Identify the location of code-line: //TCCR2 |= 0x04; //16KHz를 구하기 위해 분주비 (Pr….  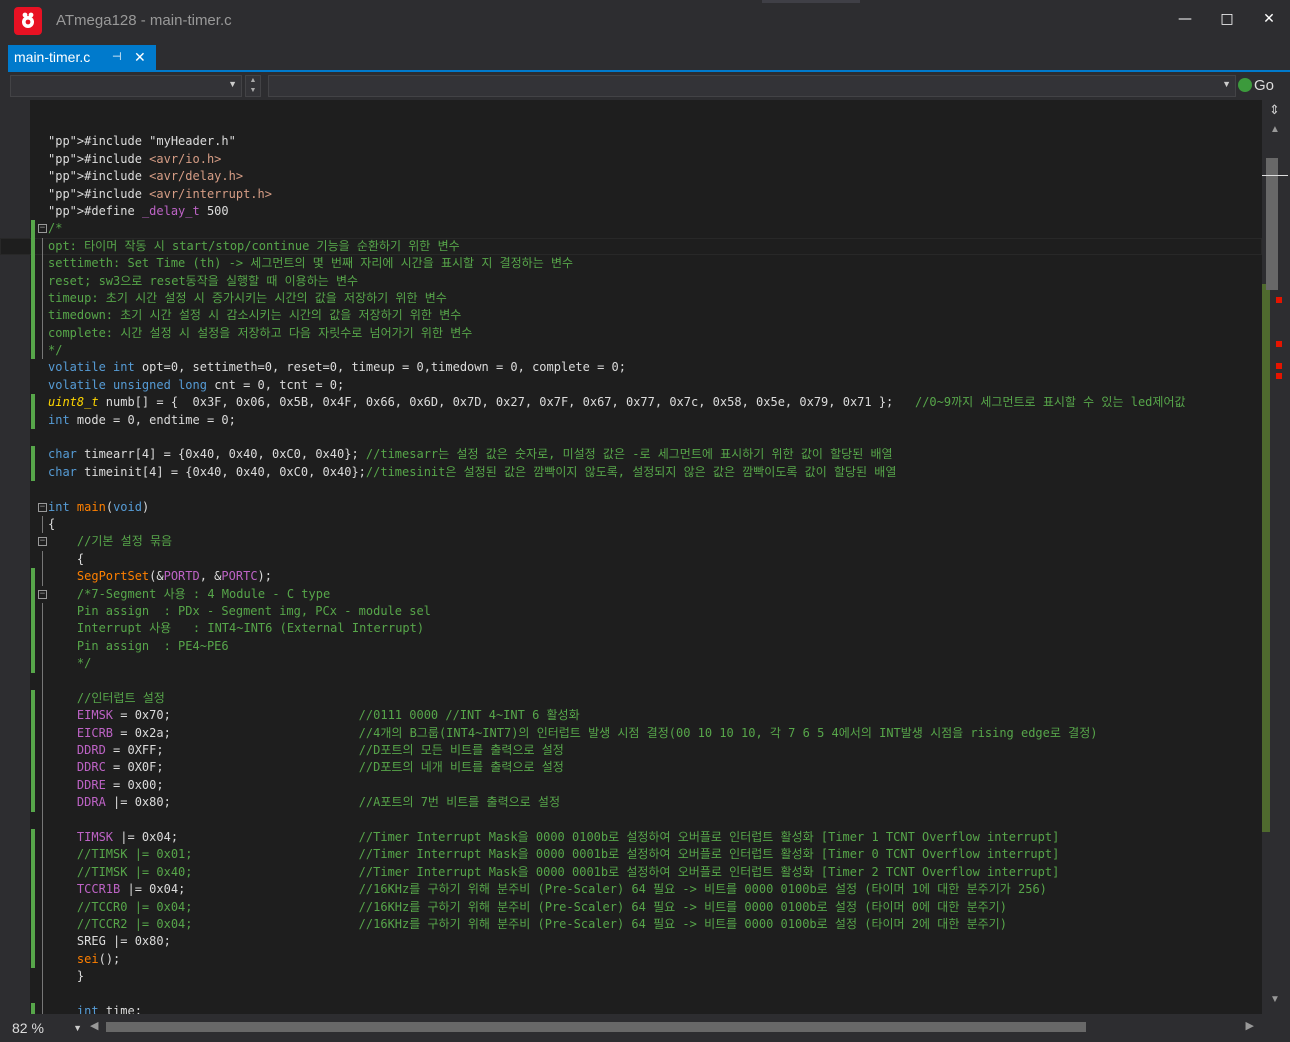
(631, 924).